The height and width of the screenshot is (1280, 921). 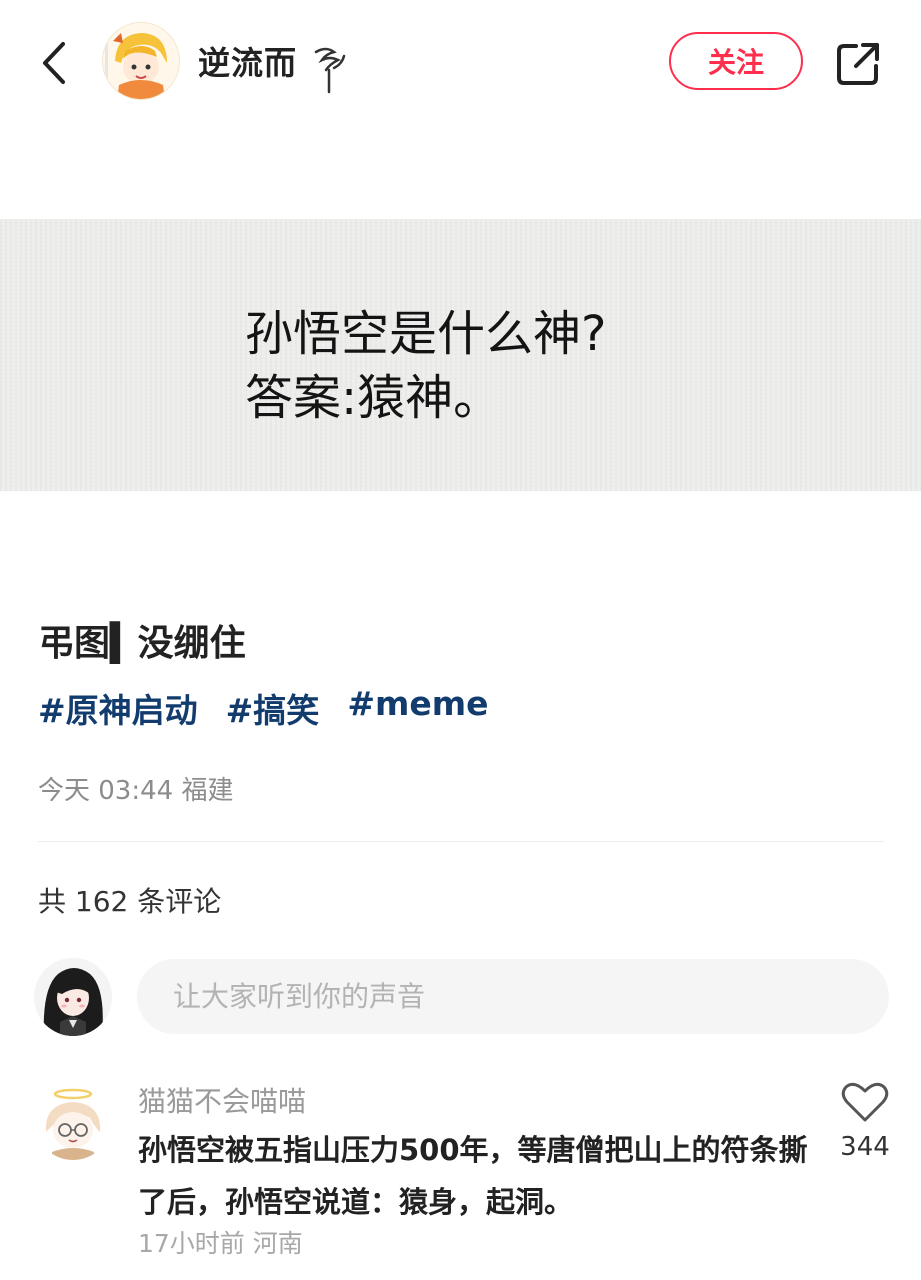 What do you see at coordinates (473, 1176) in the screenshot?
I see `comment-text: 孙悟空被五指山压力500年，等唐僧把山上的符条撕了后，孙悟空说道：猿身，起洞。` at bounding box center [473, 1176].